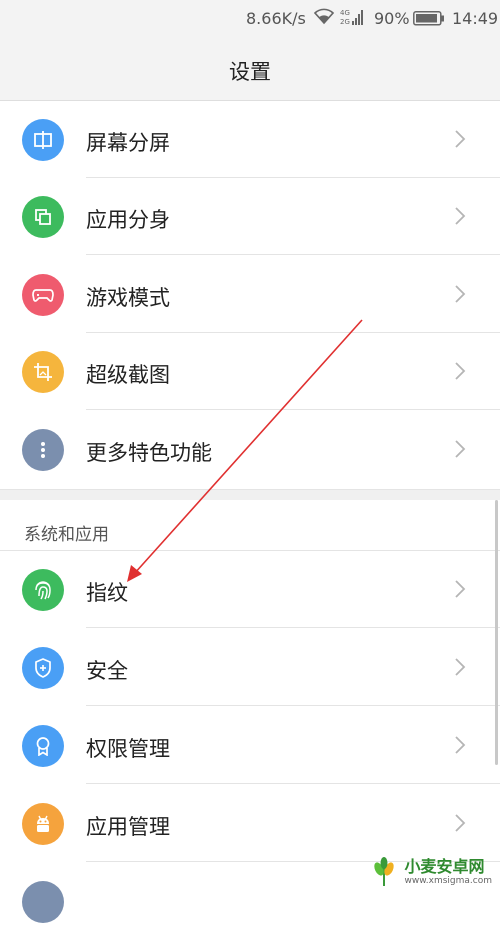 This screenshot has width=500, height=940. I want to click on wifi-icon, so click(324, 18).